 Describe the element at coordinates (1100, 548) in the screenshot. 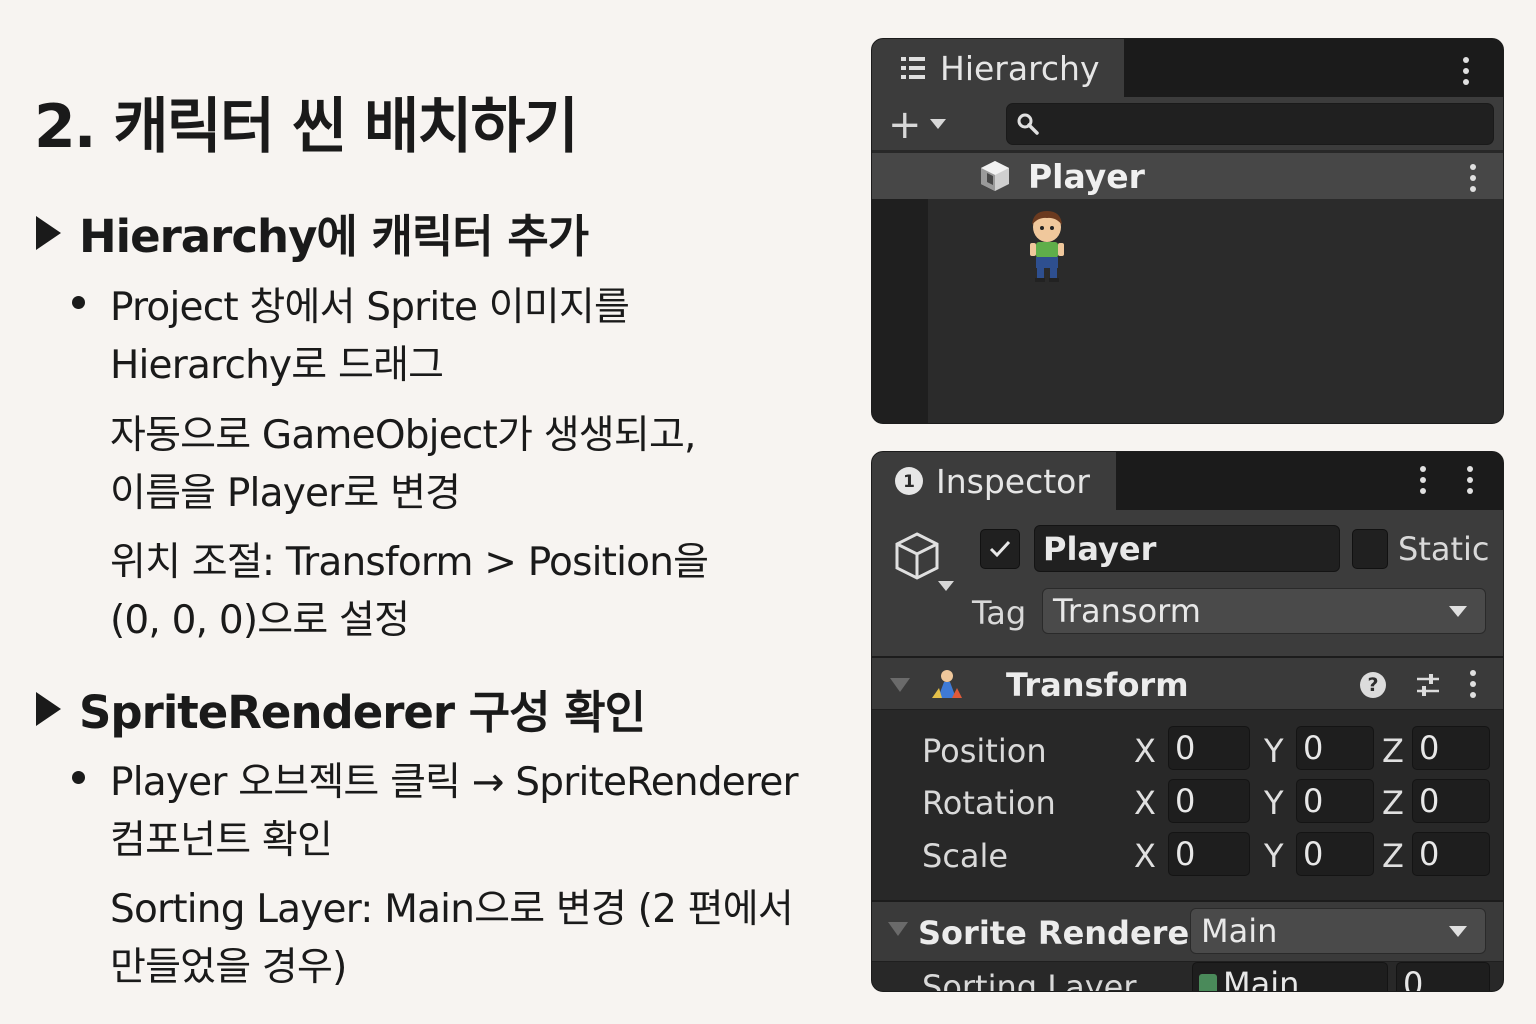

I see `object-name-value: Player` at that location.